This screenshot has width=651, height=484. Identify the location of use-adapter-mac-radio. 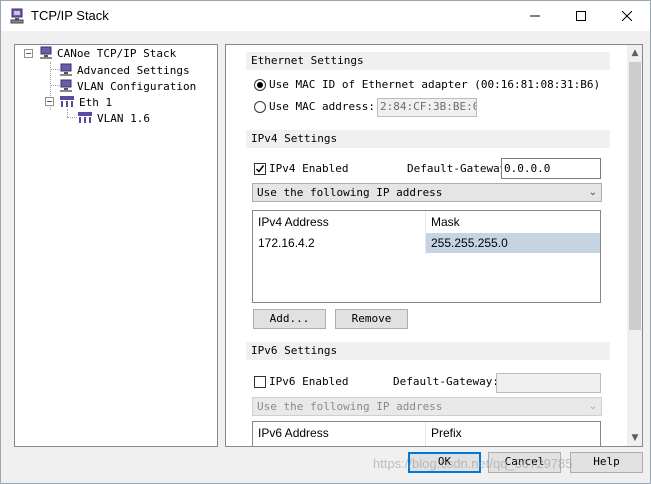
(260, 85).